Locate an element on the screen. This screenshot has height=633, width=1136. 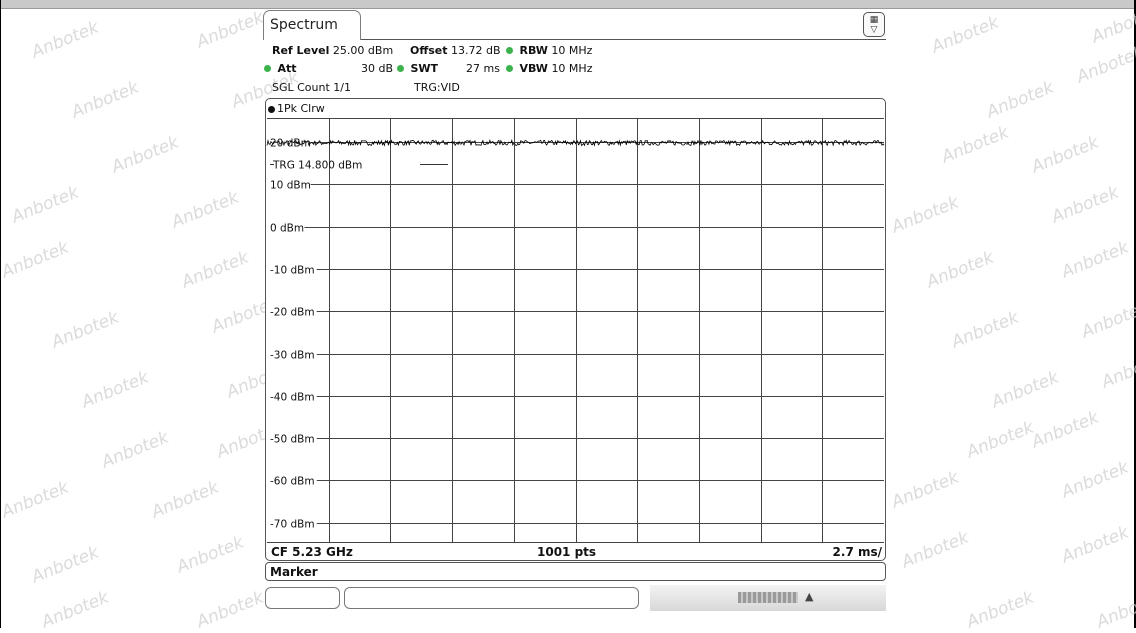
sweep-points: 1001 pts is located at coordinates (567, 552).